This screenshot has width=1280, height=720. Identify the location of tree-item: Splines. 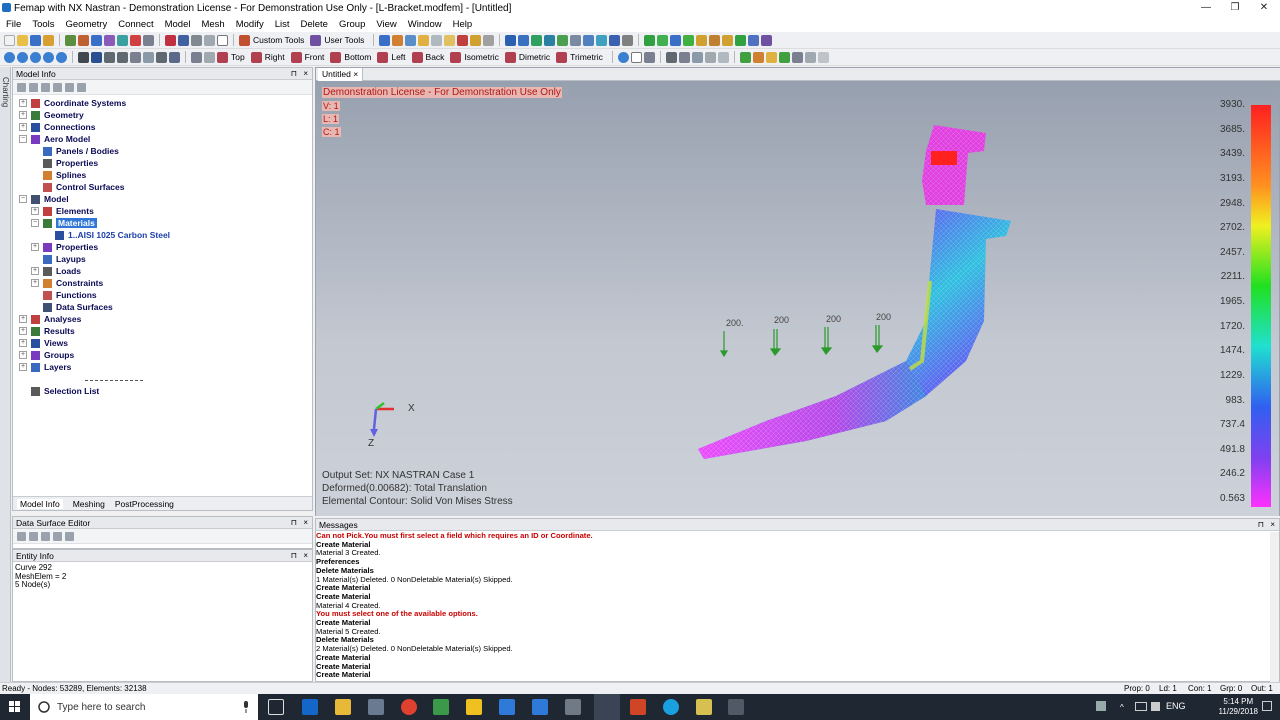
(64, 175).